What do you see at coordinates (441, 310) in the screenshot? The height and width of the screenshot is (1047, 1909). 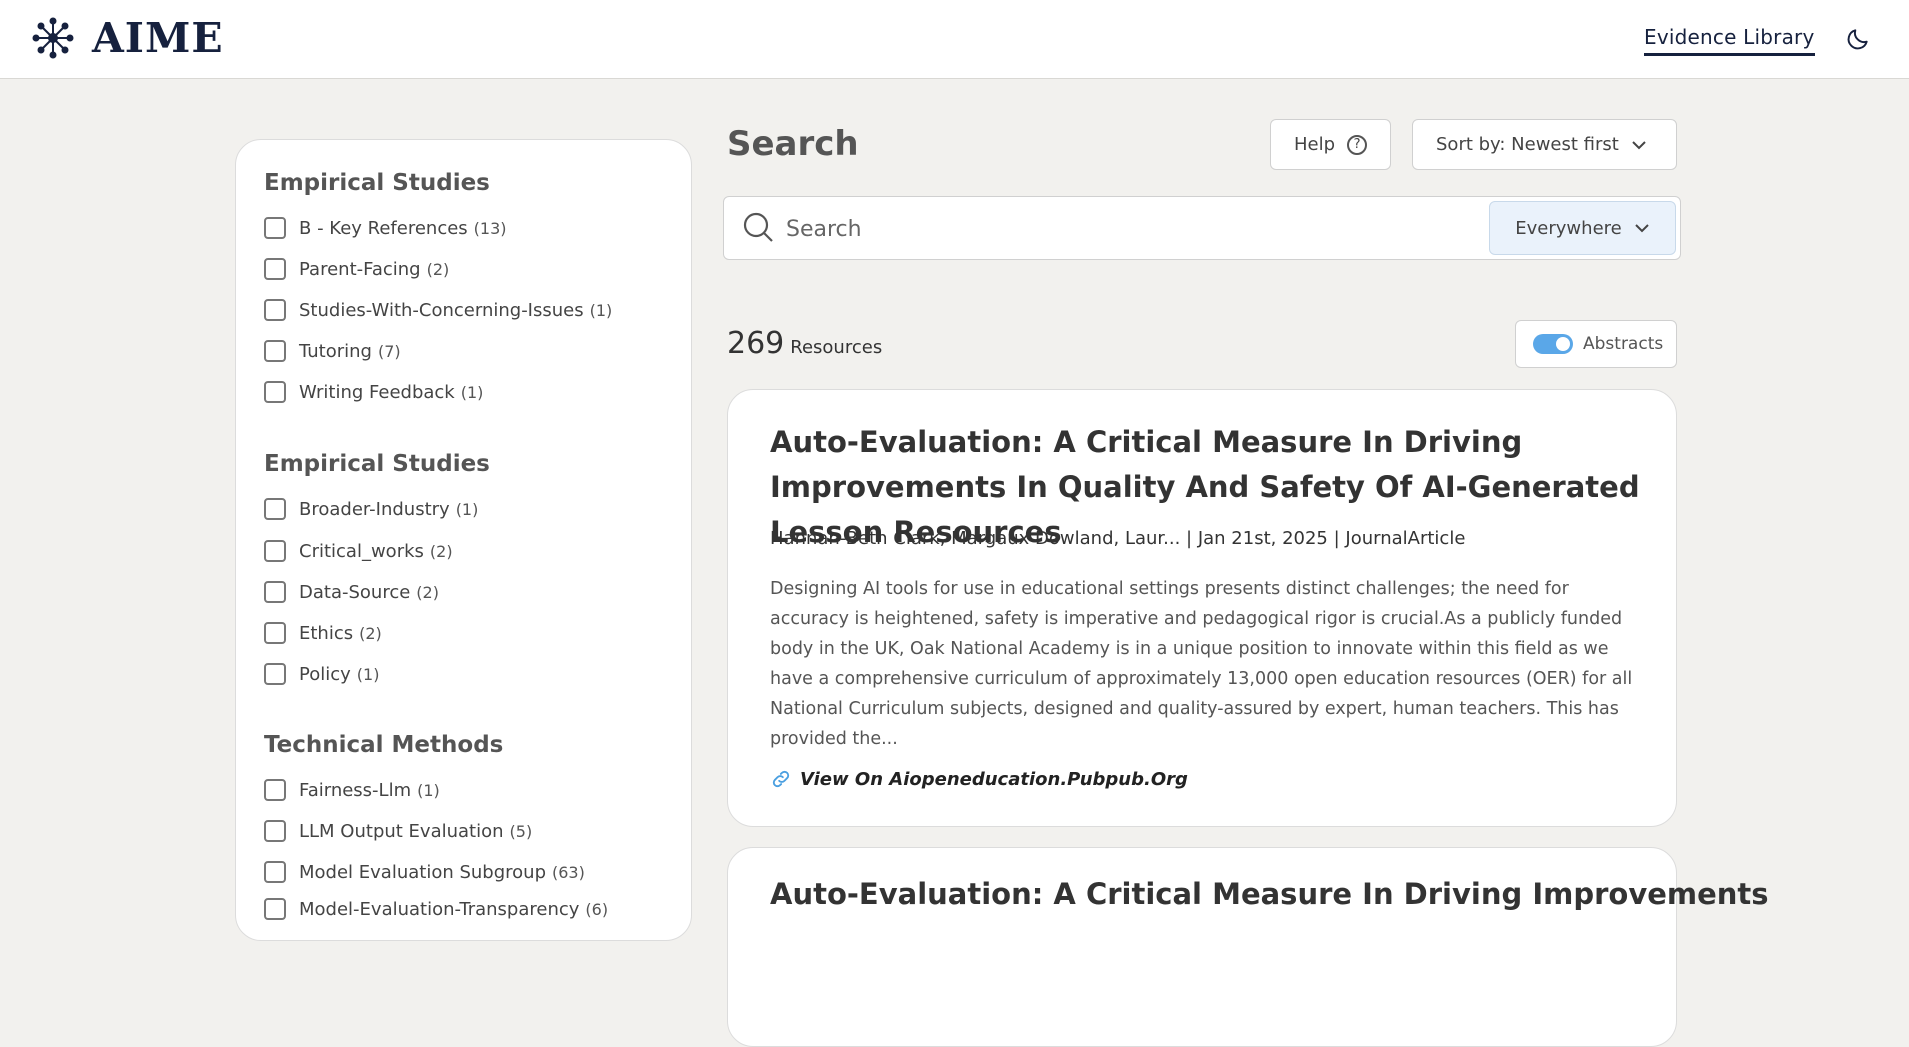 I see `filter-label: Studies-With-Concerning-Issues` at bounding box center [441, 310].